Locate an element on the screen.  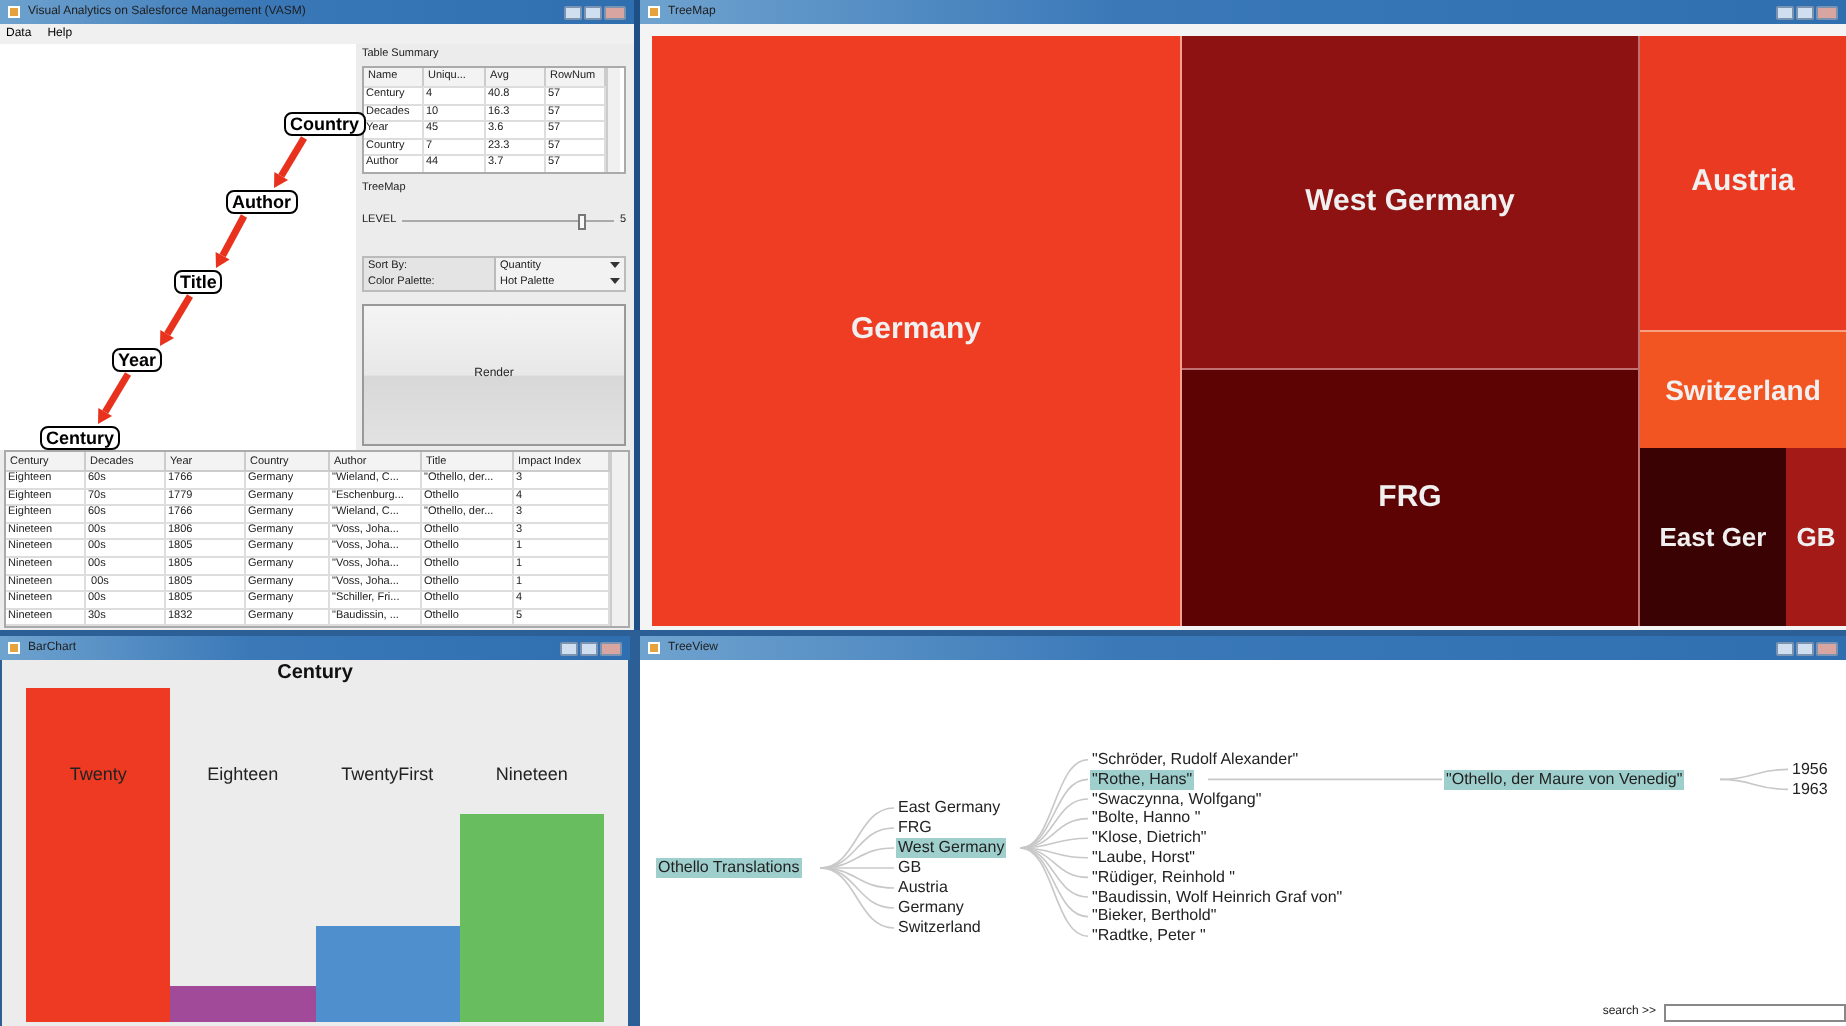
bar-label: TwentyFirst is located at coordinates (387, 775).